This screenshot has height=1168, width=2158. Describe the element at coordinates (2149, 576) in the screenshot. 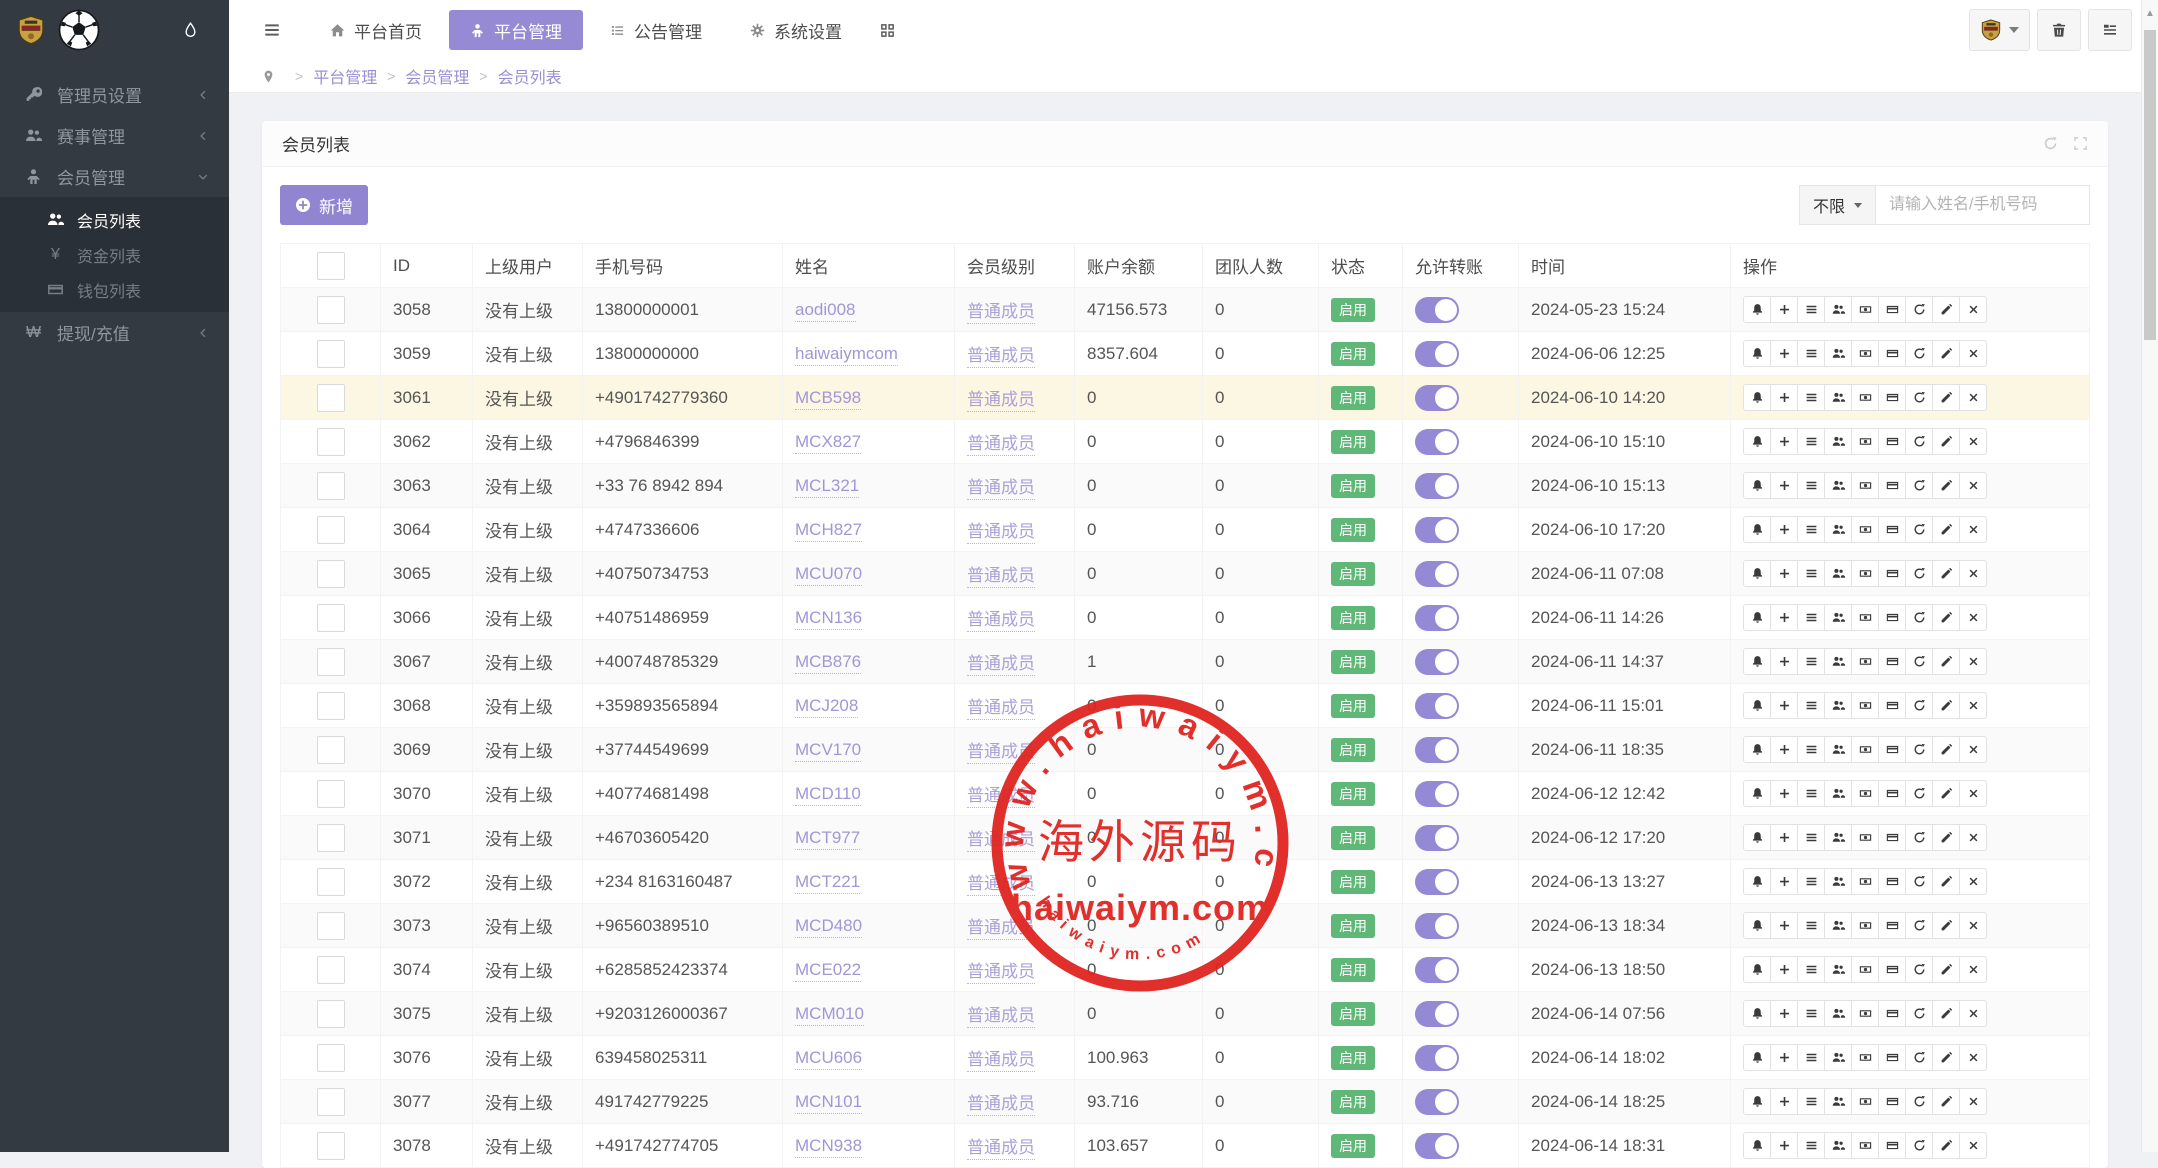

I see `vertical-scrollbar: ▲` at that location.